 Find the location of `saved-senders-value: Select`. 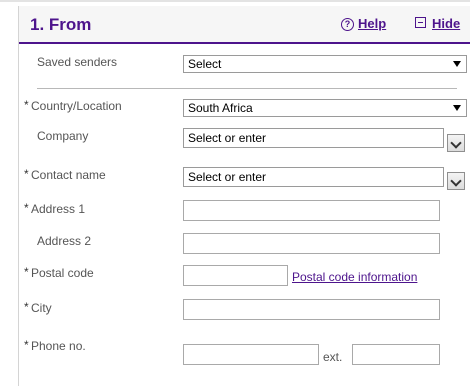

saved-senders-value: Select is located at coordinates (205, 64).